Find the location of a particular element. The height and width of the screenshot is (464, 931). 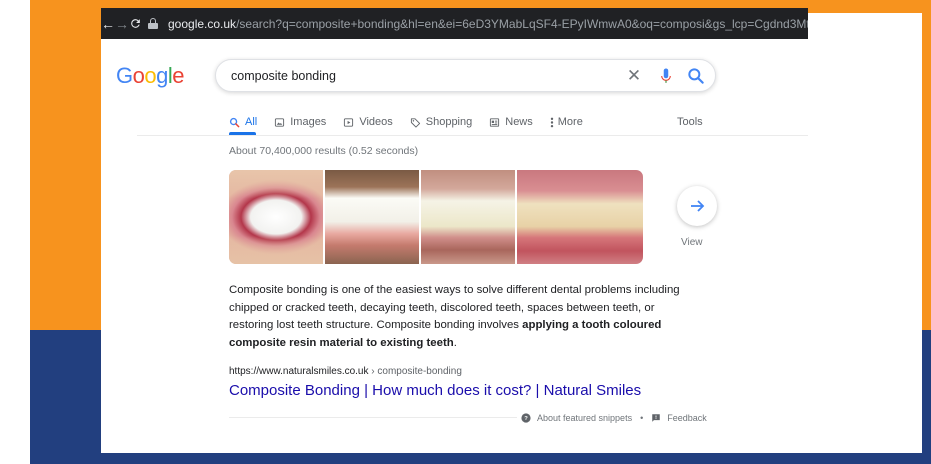

tab-all-label: All is located at coordinates (251, 122).